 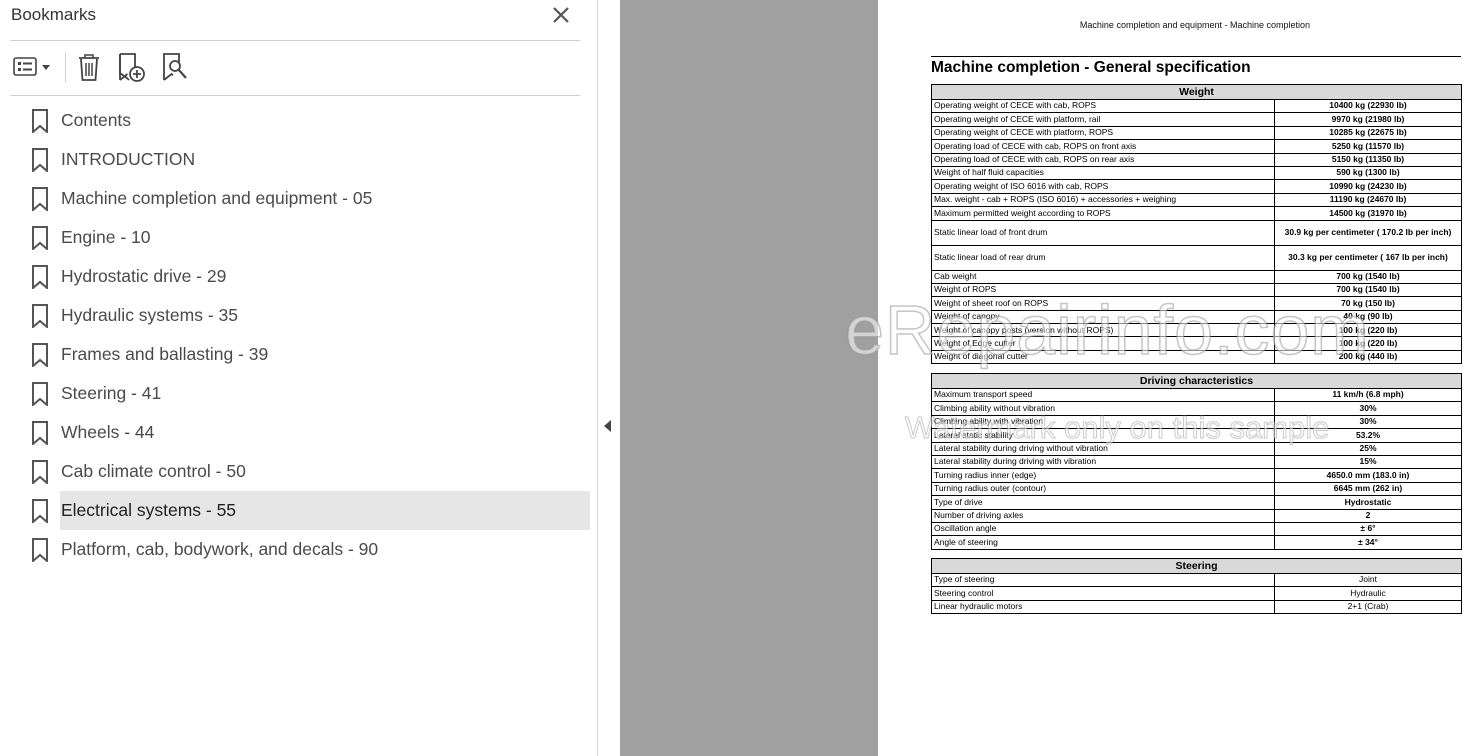 I want to click on title-rule, so click(x=1196, y=56).